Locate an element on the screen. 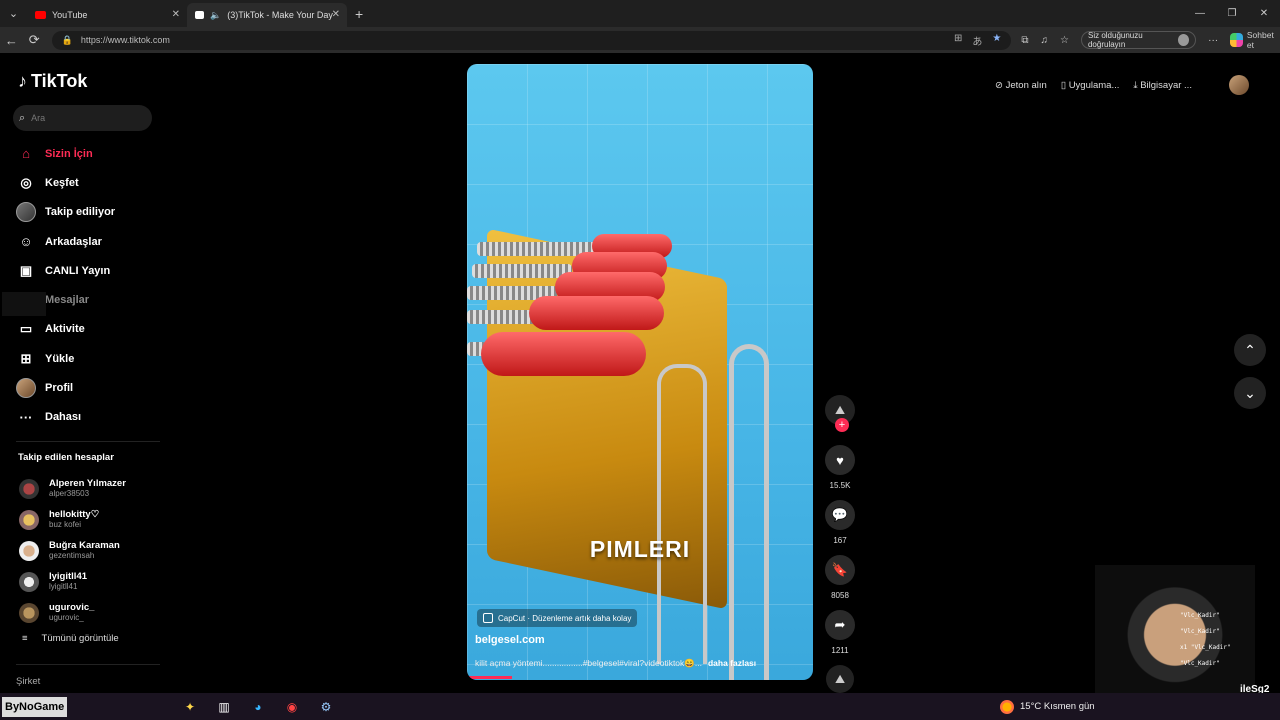 The width and height of the screenshot is (1280, 720). spring is located at coordinates (522, 271).